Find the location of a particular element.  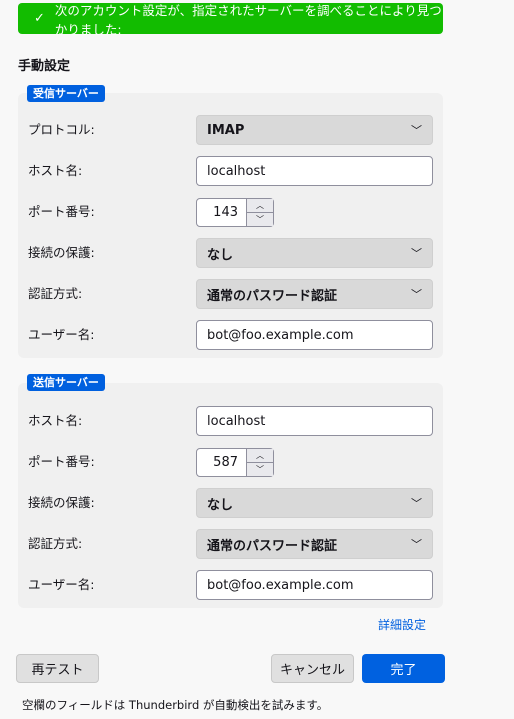

port-value: 587 is located at coordinates (221, 462).